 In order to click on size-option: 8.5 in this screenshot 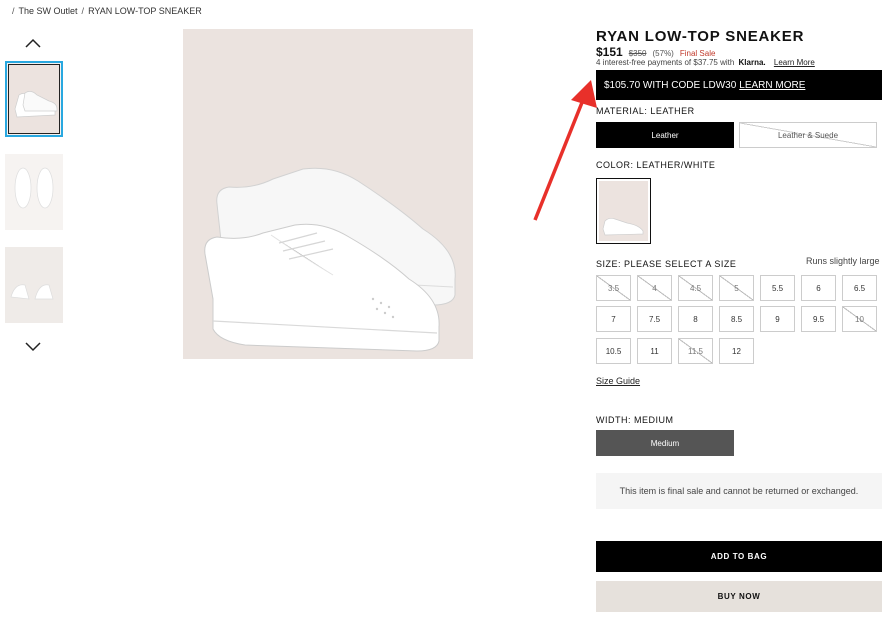, I will do `click(736, 319)`.